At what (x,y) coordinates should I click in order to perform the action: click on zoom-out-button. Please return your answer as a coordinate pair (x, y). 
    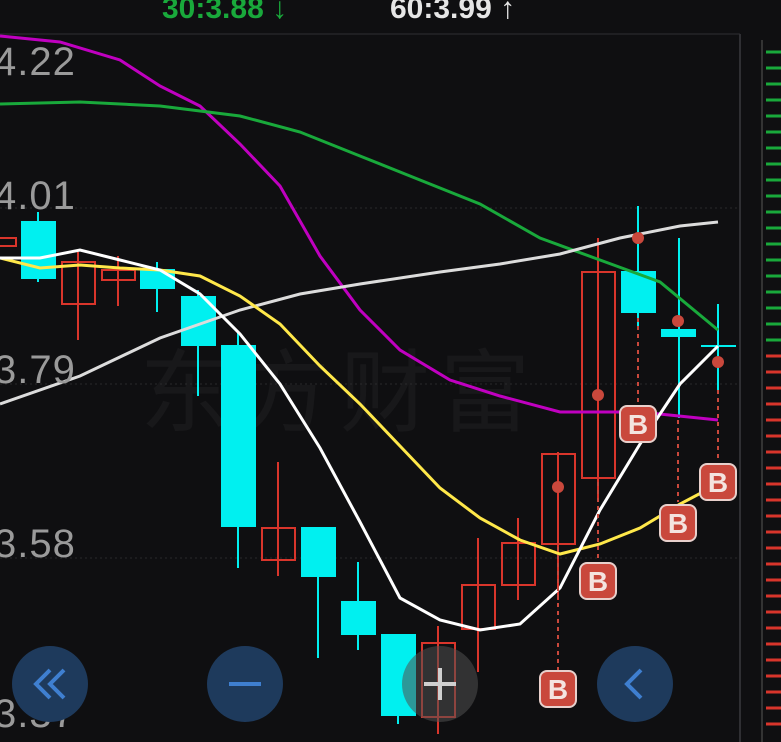
    Looking at the image, I should click on (245, 684).